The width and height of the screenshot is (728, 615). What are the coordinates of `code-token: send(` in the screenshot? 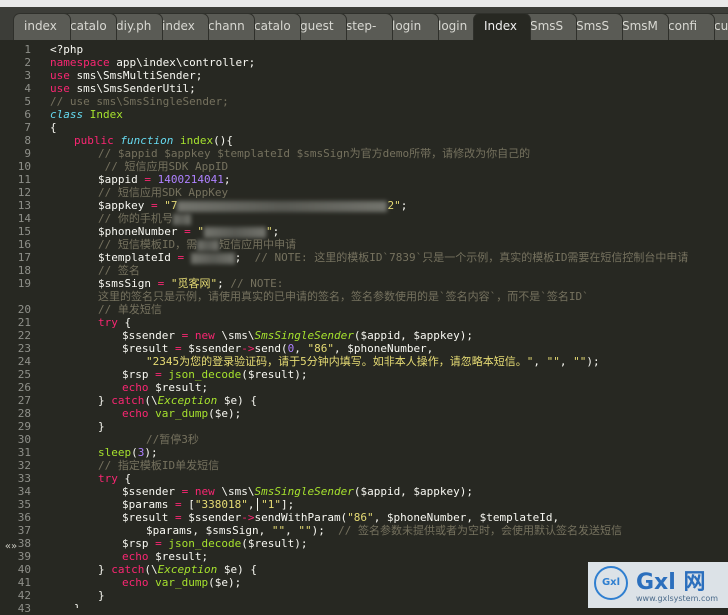 It's located at (271, 348).